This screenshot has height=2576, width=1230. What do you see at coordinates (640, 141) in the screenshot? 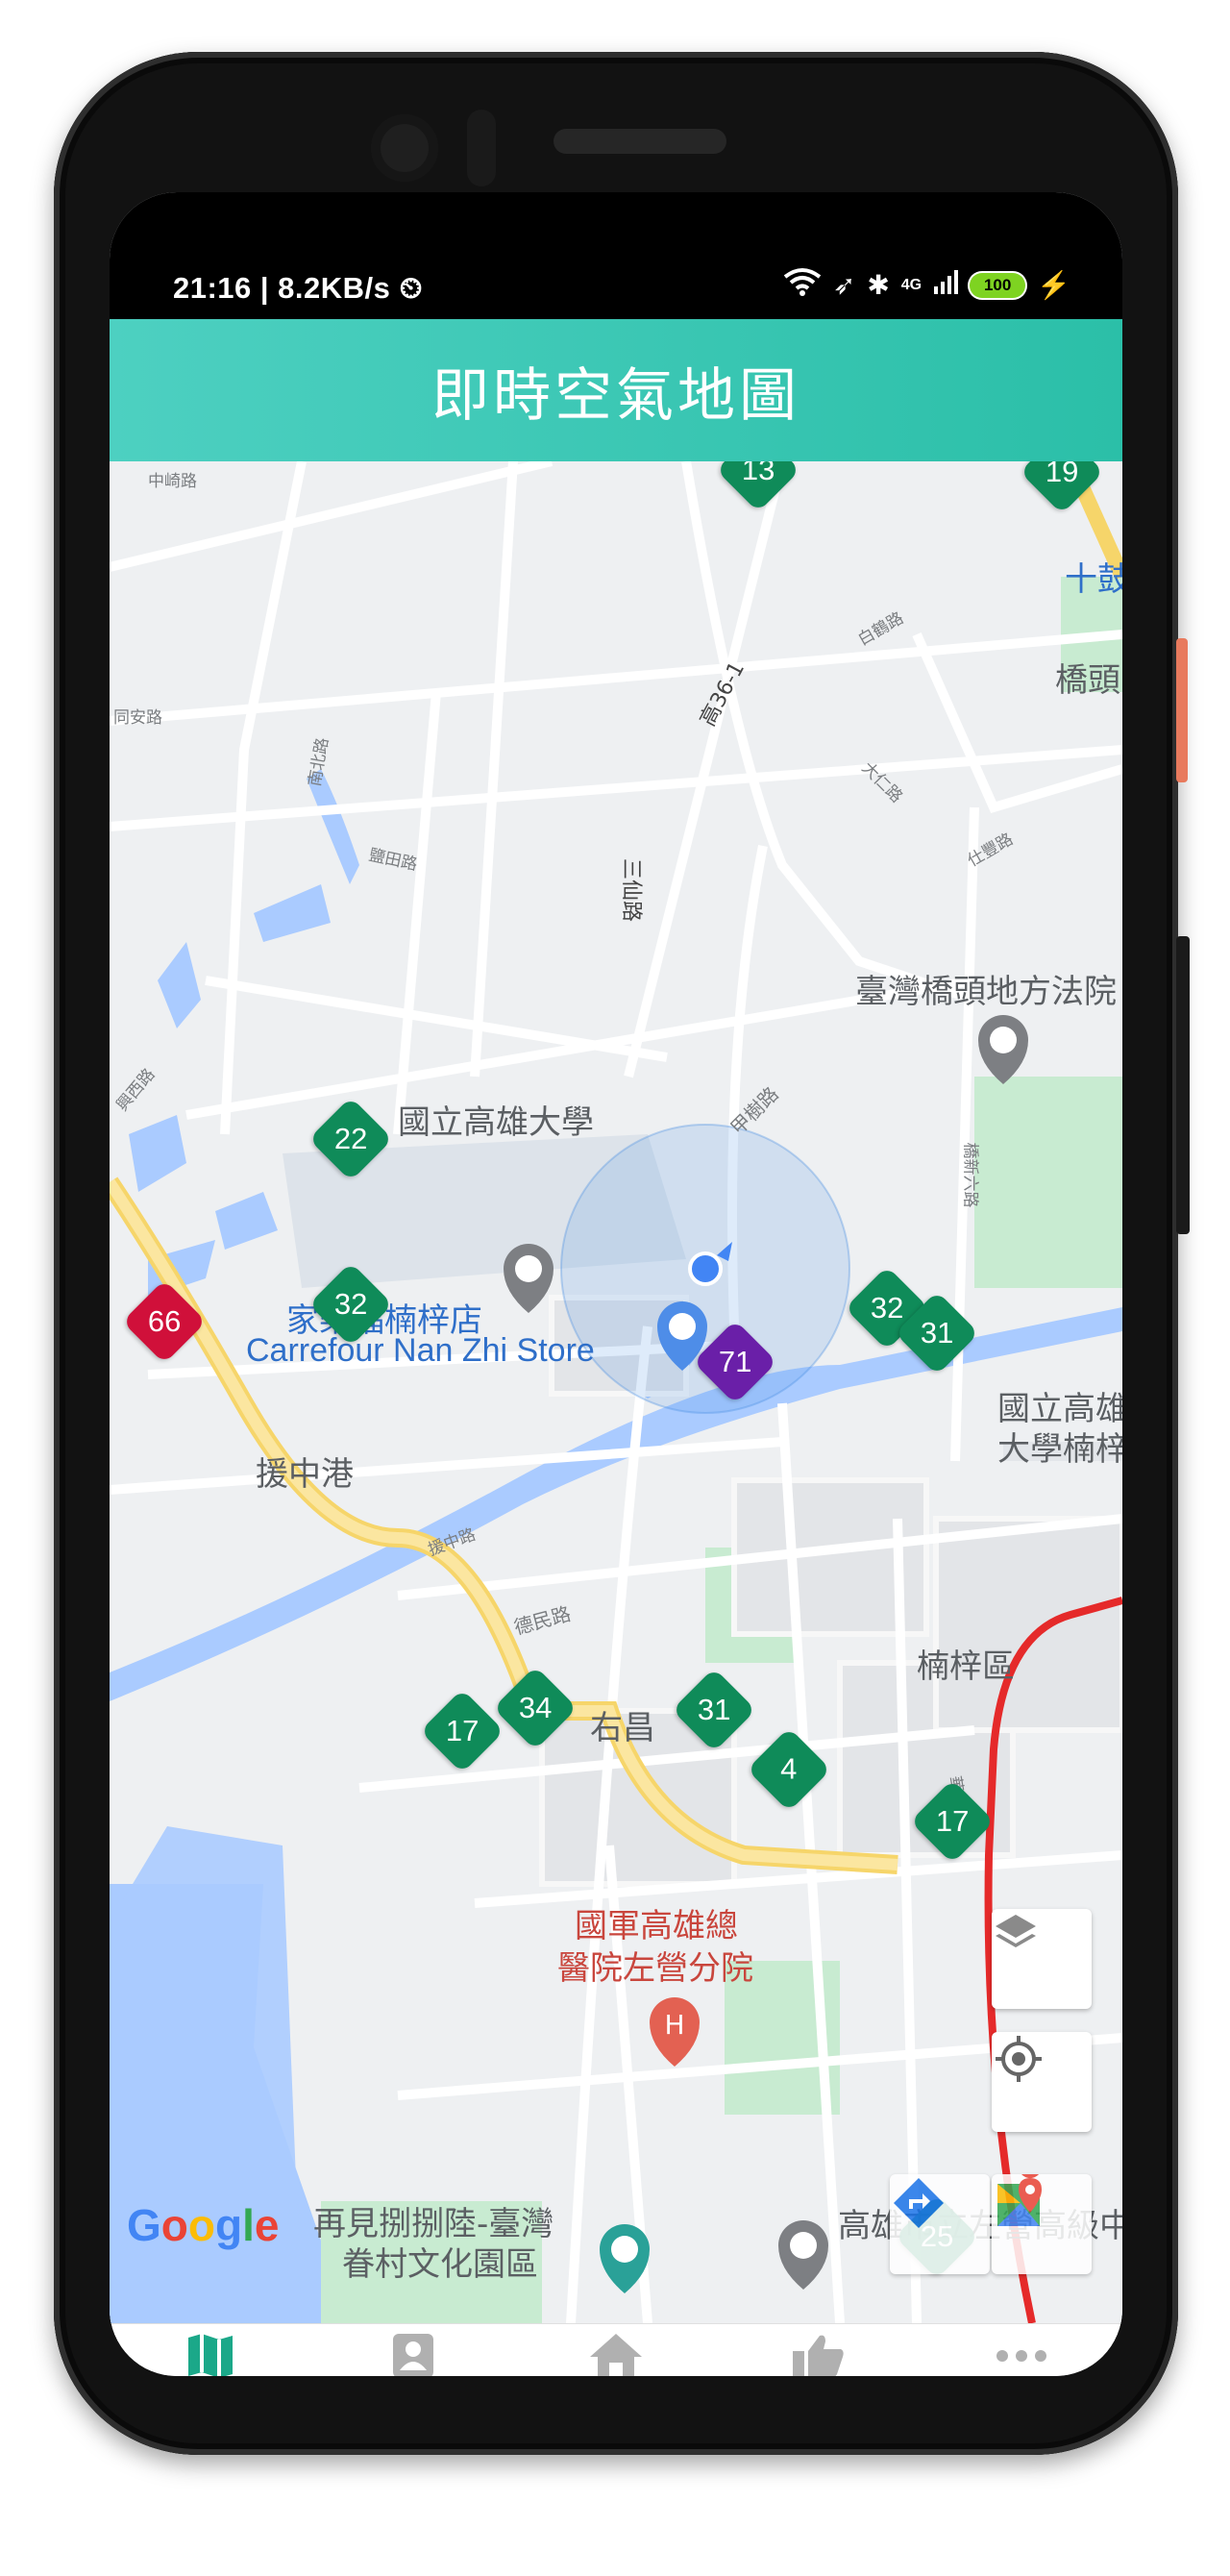
I see `earpiece` at bounding box center [640, 141].